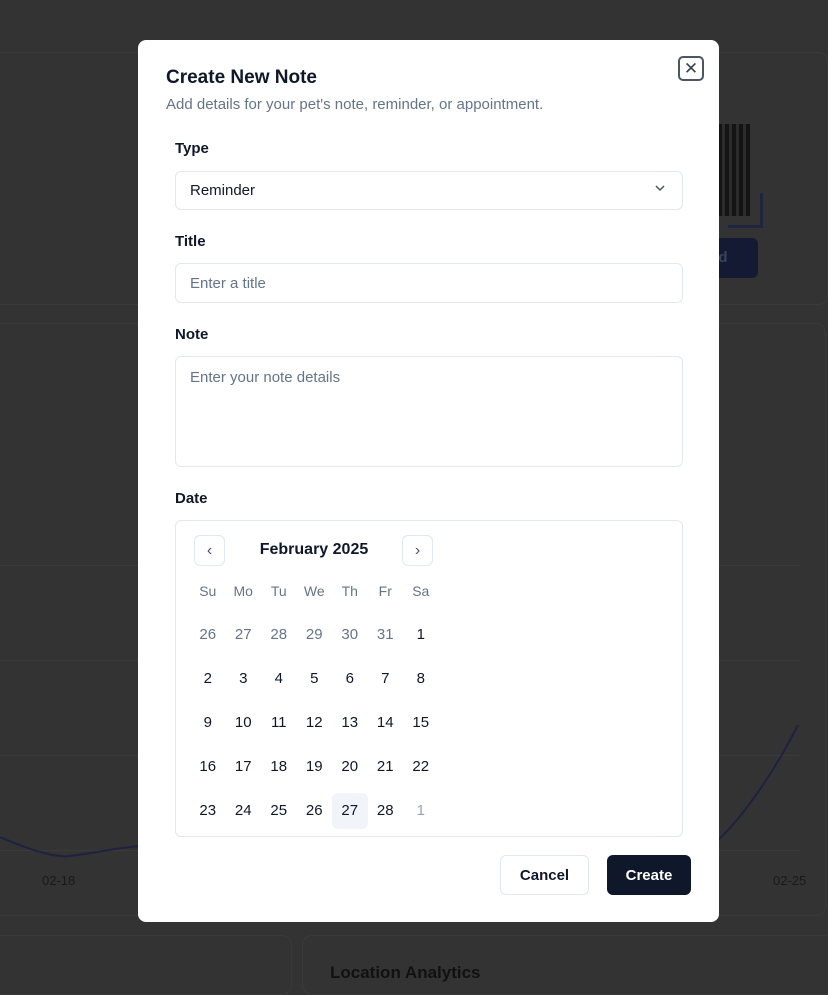 The width and height of the screenshot is (828, 995). I want to click on weekday-header: Mo, so click(243, 591).